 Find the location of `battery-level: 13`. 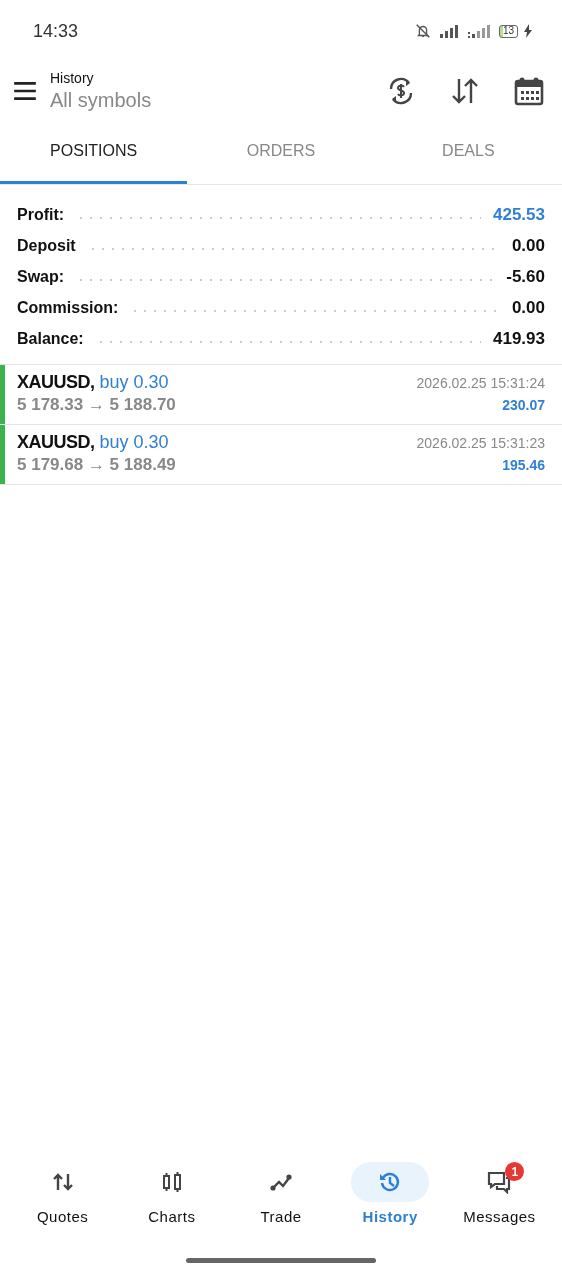

battery-level: 13 is located at coordinates (508, 31).